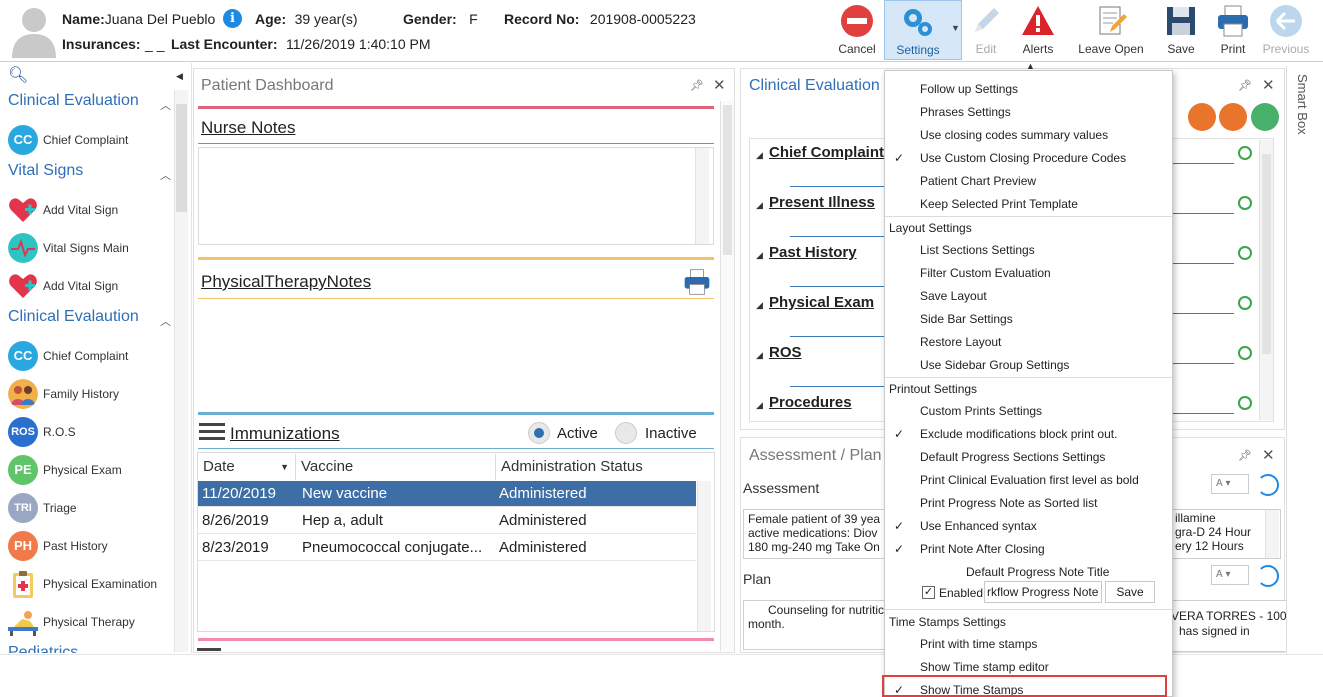 Image resolution: width=1323 pixels, height=697 pixels. What do you see at coordinates (93, 546) in the screenshot?
I see `sidebar-item-past-history: PH Past History` at bounding box center [93, 546].